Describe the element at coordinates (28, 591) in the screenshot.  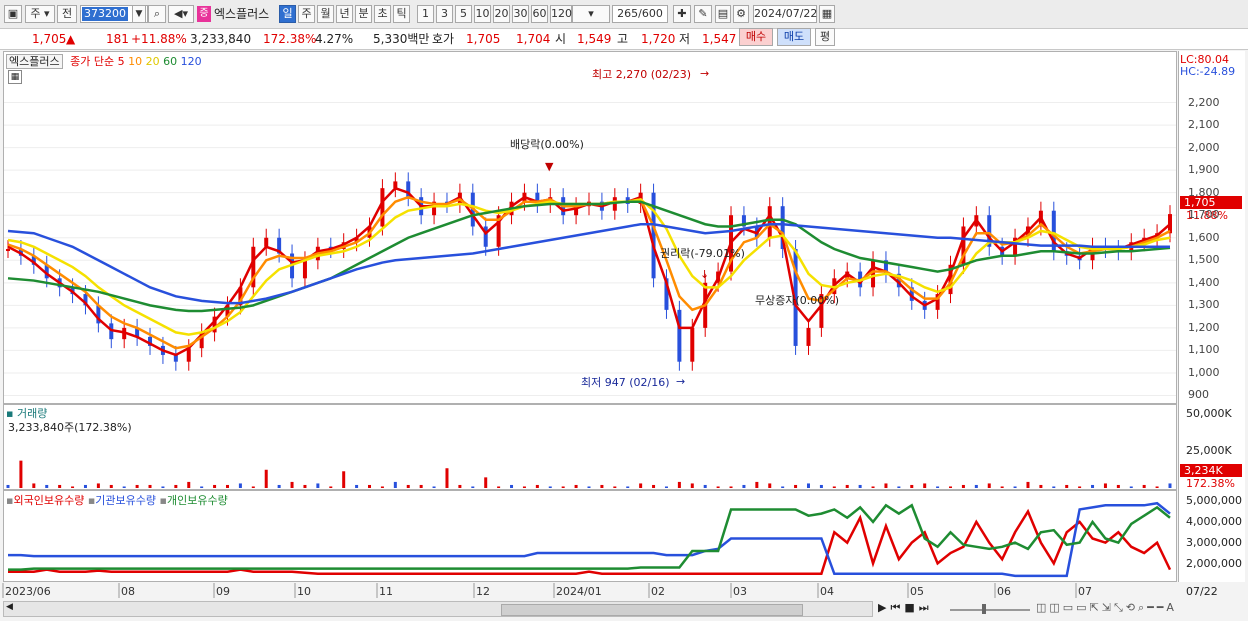
I see `date-tick: 2023/06` at that location.